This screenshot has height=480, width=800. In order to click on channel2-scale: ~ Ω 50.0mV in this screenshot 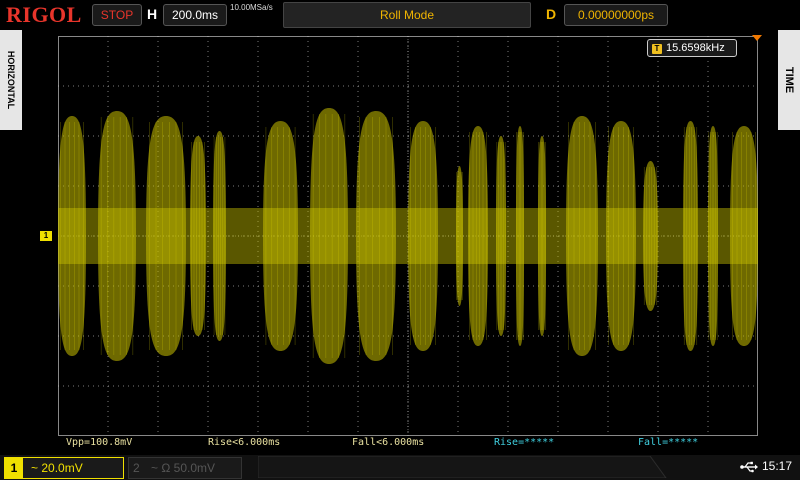, I will do `click(183, 468)`.